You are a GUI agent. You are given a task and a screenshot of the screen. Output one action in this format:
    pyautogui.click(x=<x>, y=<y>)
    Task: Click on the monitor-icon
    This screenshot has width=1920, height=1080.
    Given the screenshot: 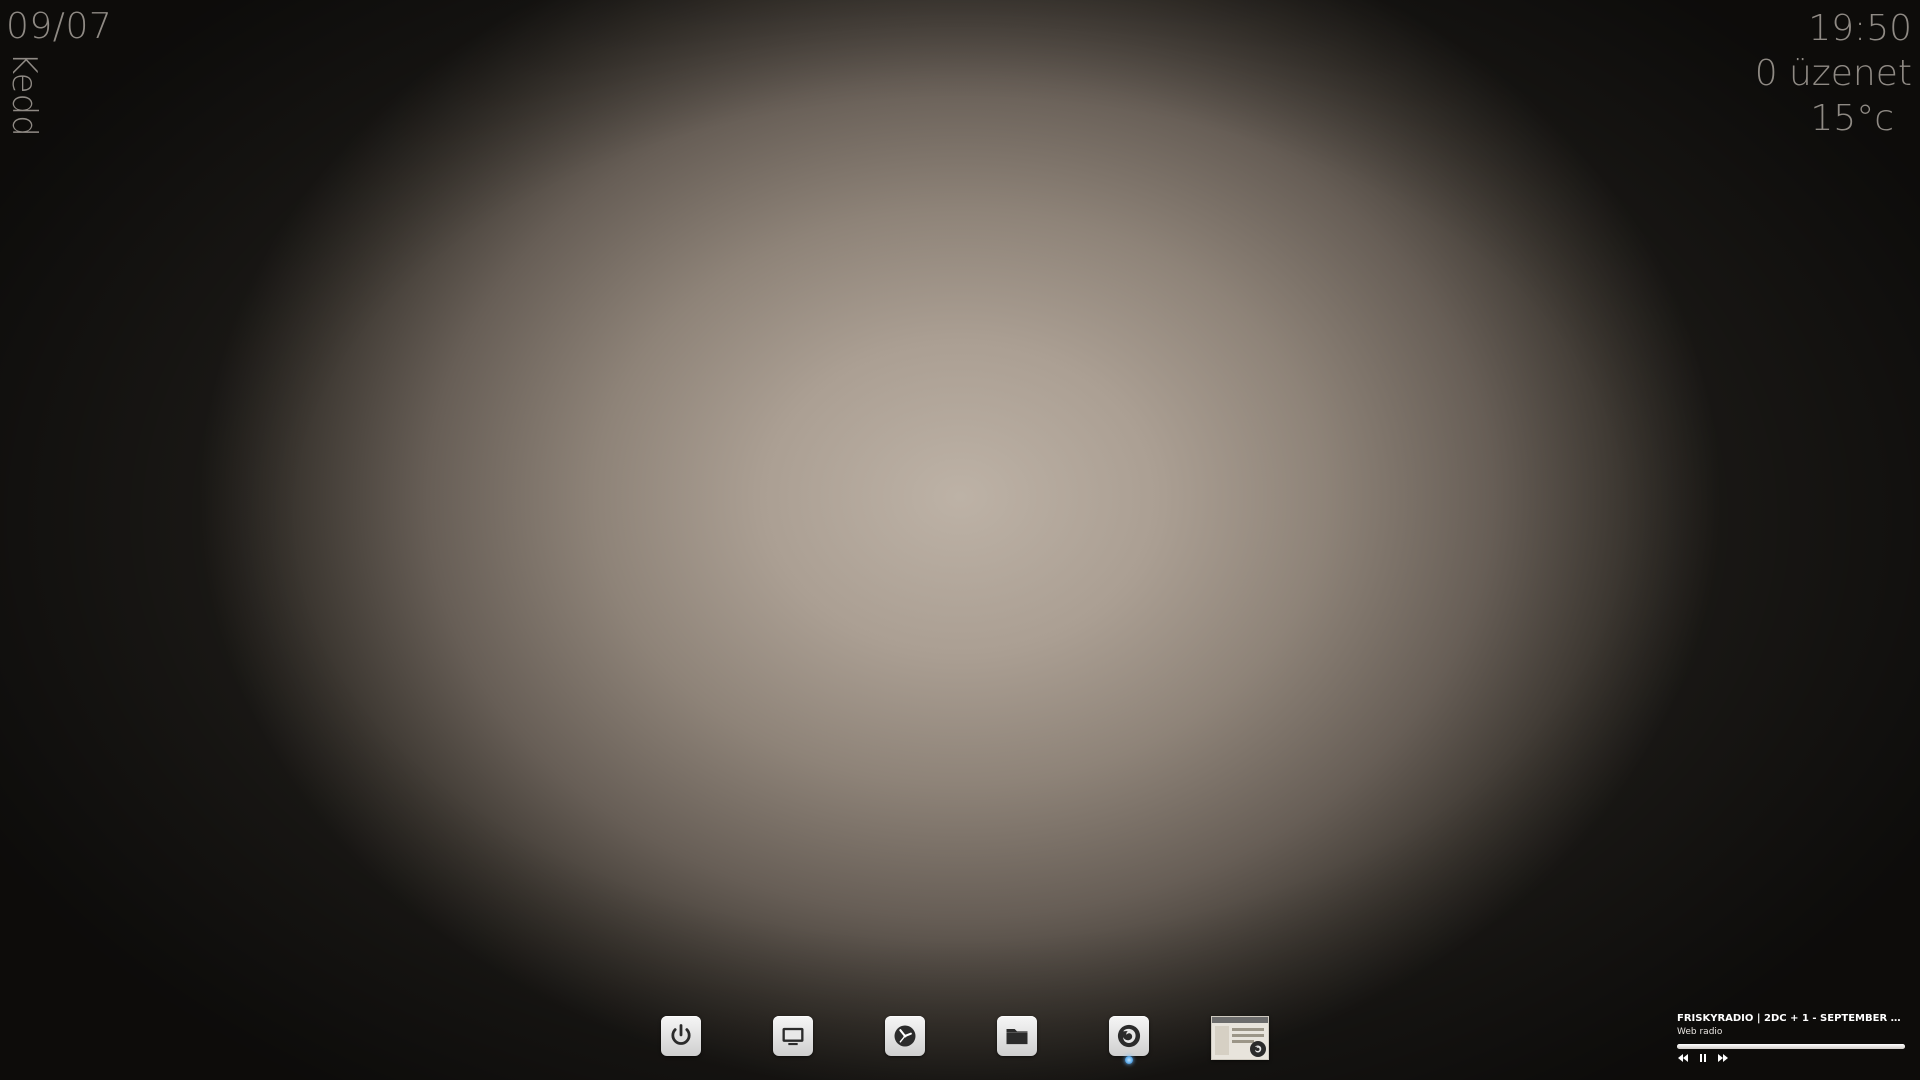 What is the action you would take?
    pyautogui.click(x=793, y=1036)
    